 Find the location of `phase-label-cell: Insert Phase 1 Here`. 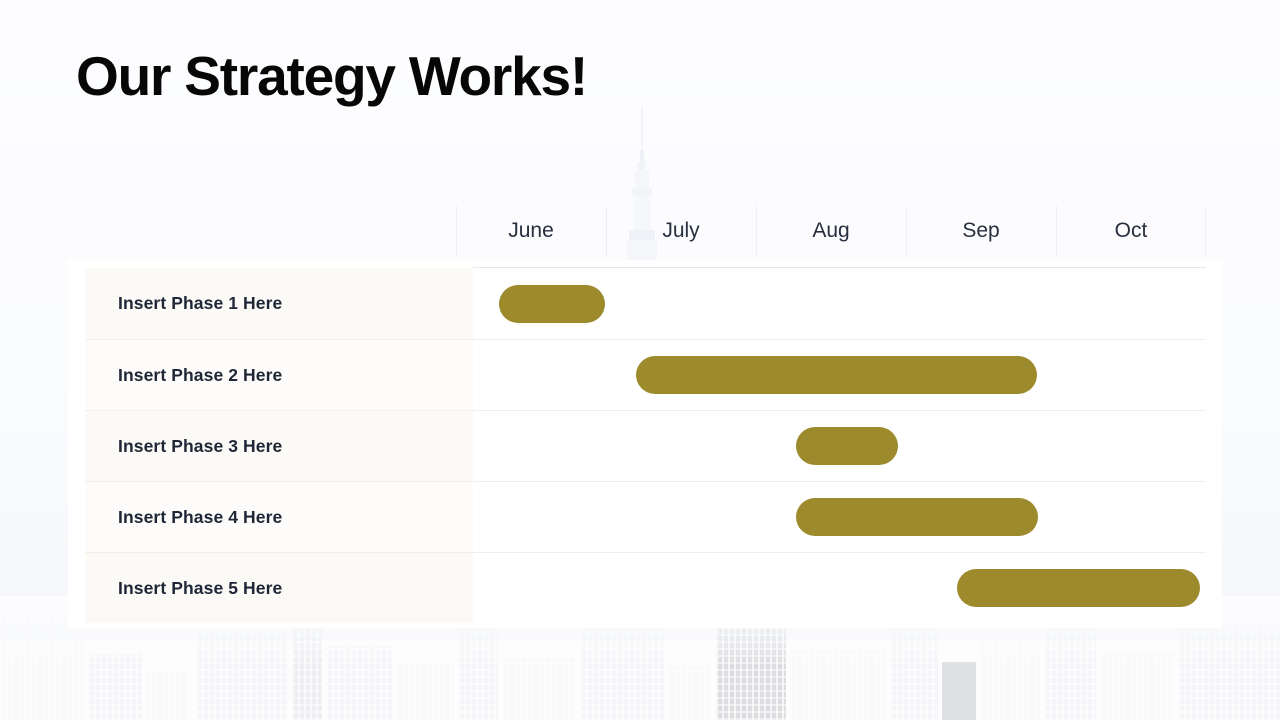

phase-label-cell: Insert Phase 1 Here is located at coordinates (279, 303).